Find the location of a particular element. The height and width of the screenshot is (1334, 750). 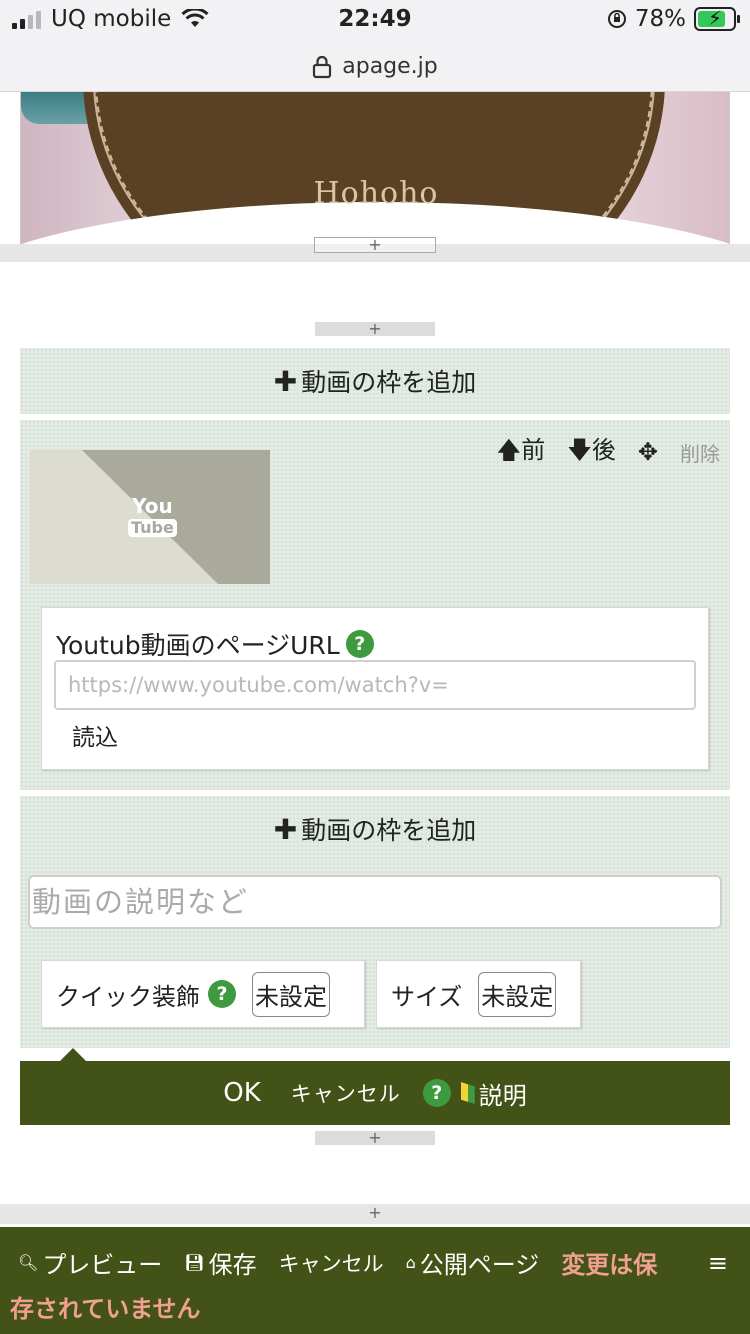

status-bar: UQ mobile 22:49 78% ⚡ is located at coordinates (375, 21).